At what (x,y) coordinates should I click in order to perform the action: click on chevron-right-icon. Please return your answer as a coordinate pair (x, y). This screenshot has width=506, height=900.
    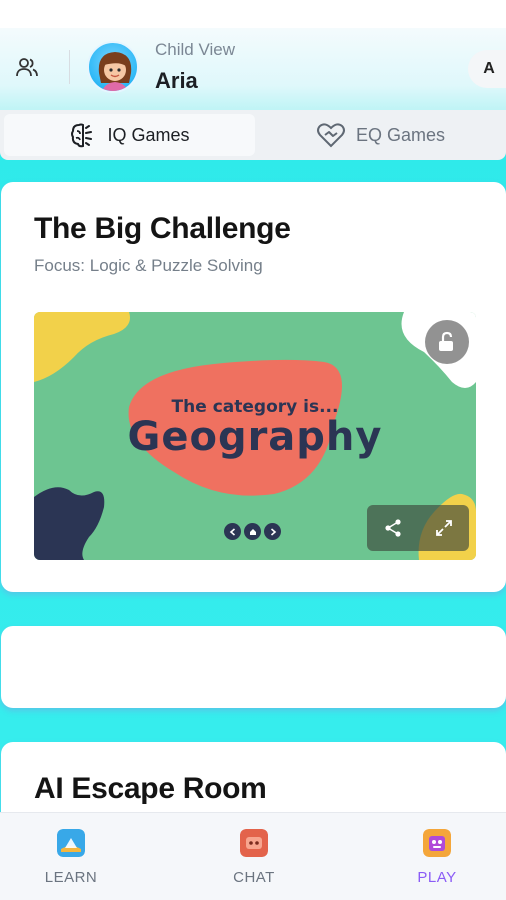
    Looking at the image, I should click on (273, 531).